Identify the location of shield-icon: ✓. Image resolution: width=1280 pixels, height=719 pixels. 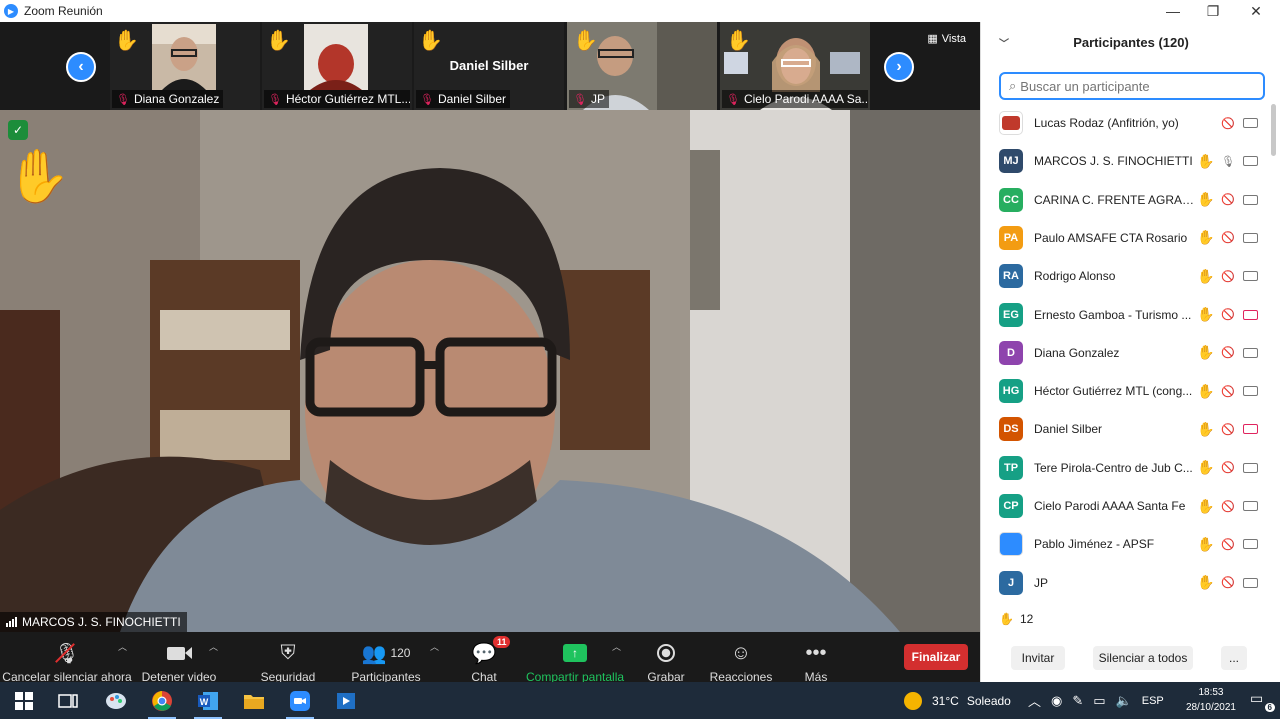
(18, 130).